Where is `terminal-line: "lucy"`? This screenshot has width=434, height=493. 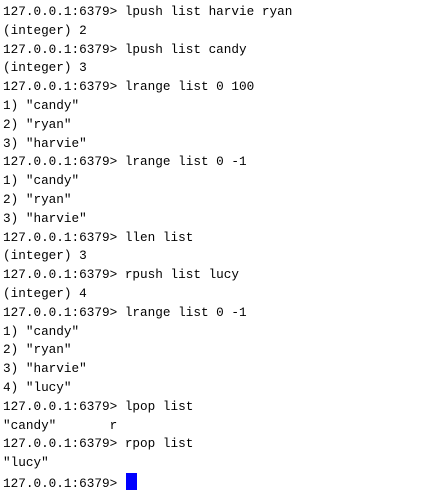 terminal-line: "lucy" is located at coordinates (26, 463).